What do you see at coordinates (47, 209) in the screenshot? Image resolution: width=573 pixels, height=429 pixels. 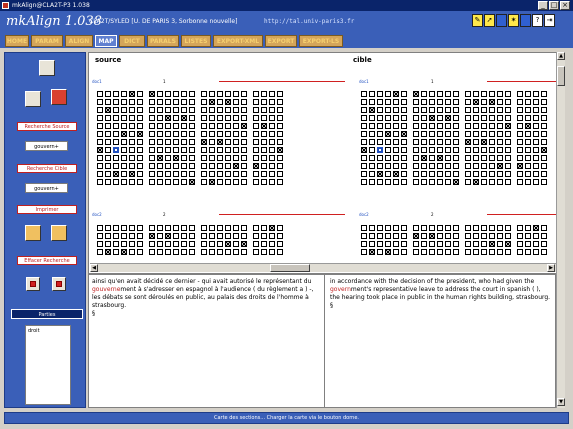 I see `print-button: Imprimer` at bounding box center [47, 209].